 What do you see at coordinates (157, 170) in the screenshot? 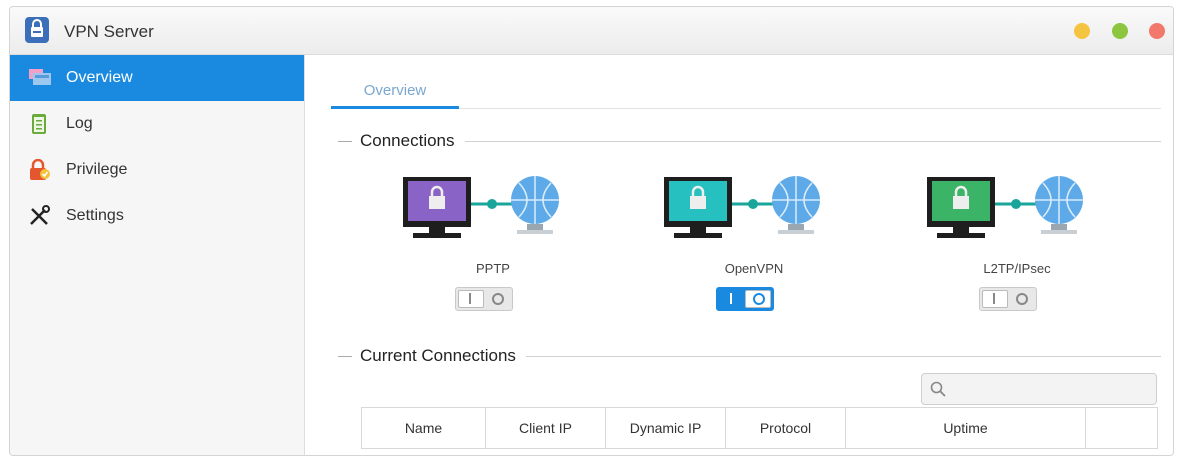
I see `sidebar-item-privilege: Privilege` at bounding box center [157, 170].